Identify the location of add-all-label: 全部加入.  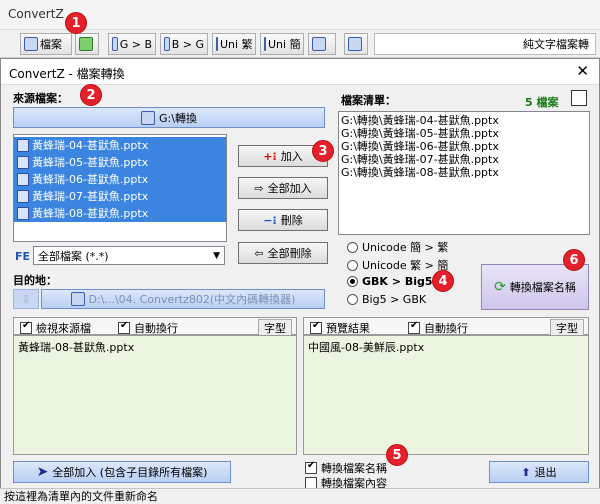
(289, 188).